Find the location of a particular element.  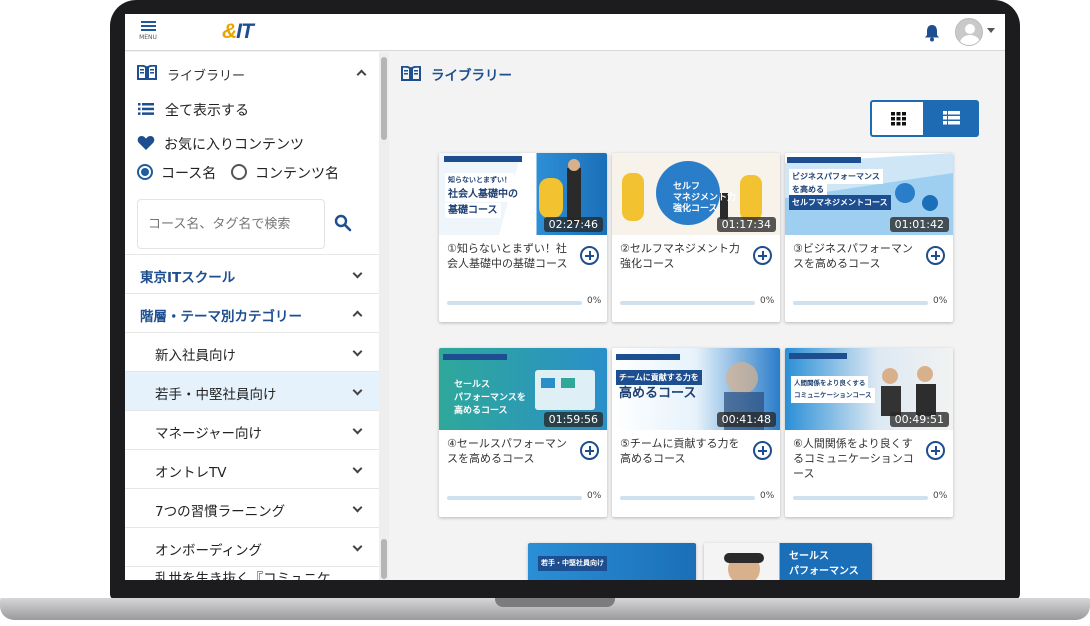

avatar-head is located at coordinates (970, 29).